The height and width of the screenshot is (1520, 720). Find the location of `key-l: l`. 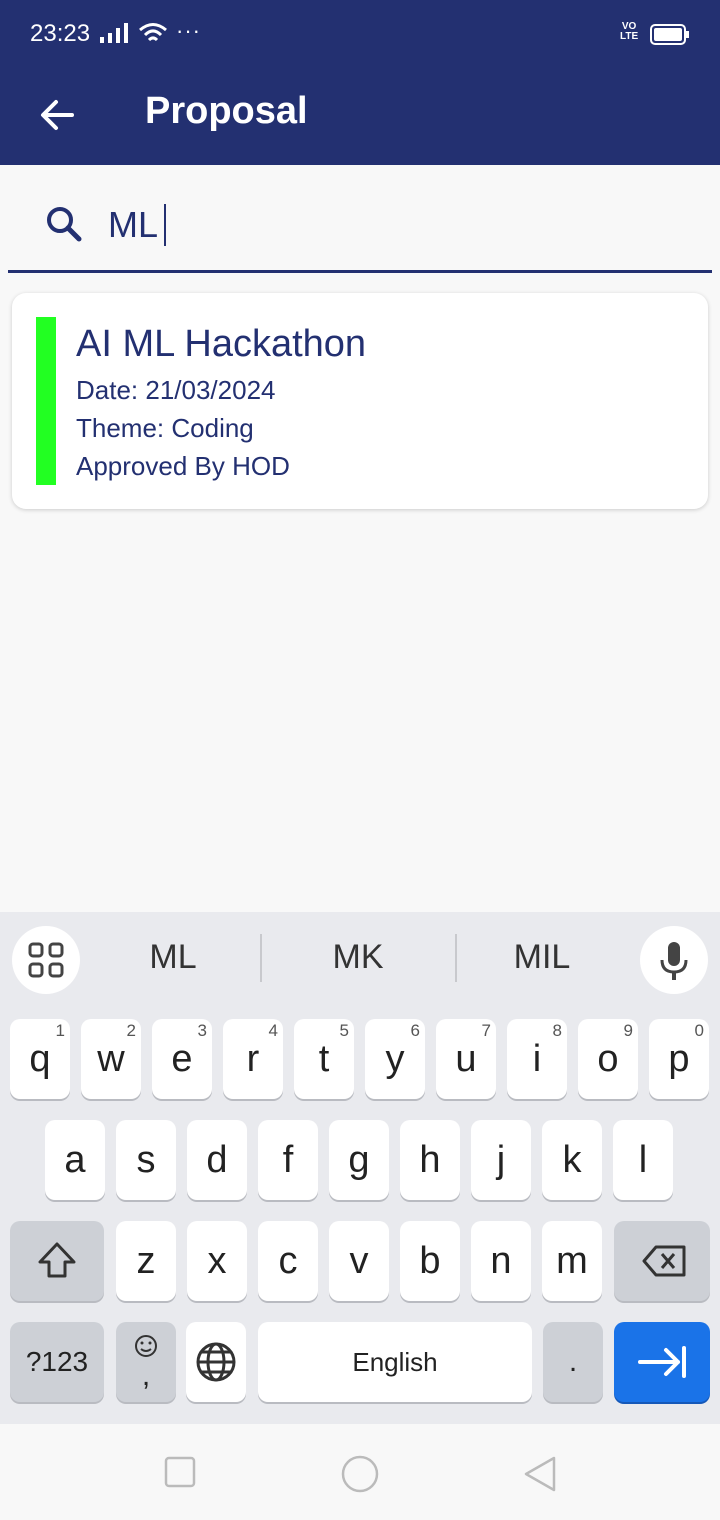

key-l: l is located at coordinates (643, 1160).